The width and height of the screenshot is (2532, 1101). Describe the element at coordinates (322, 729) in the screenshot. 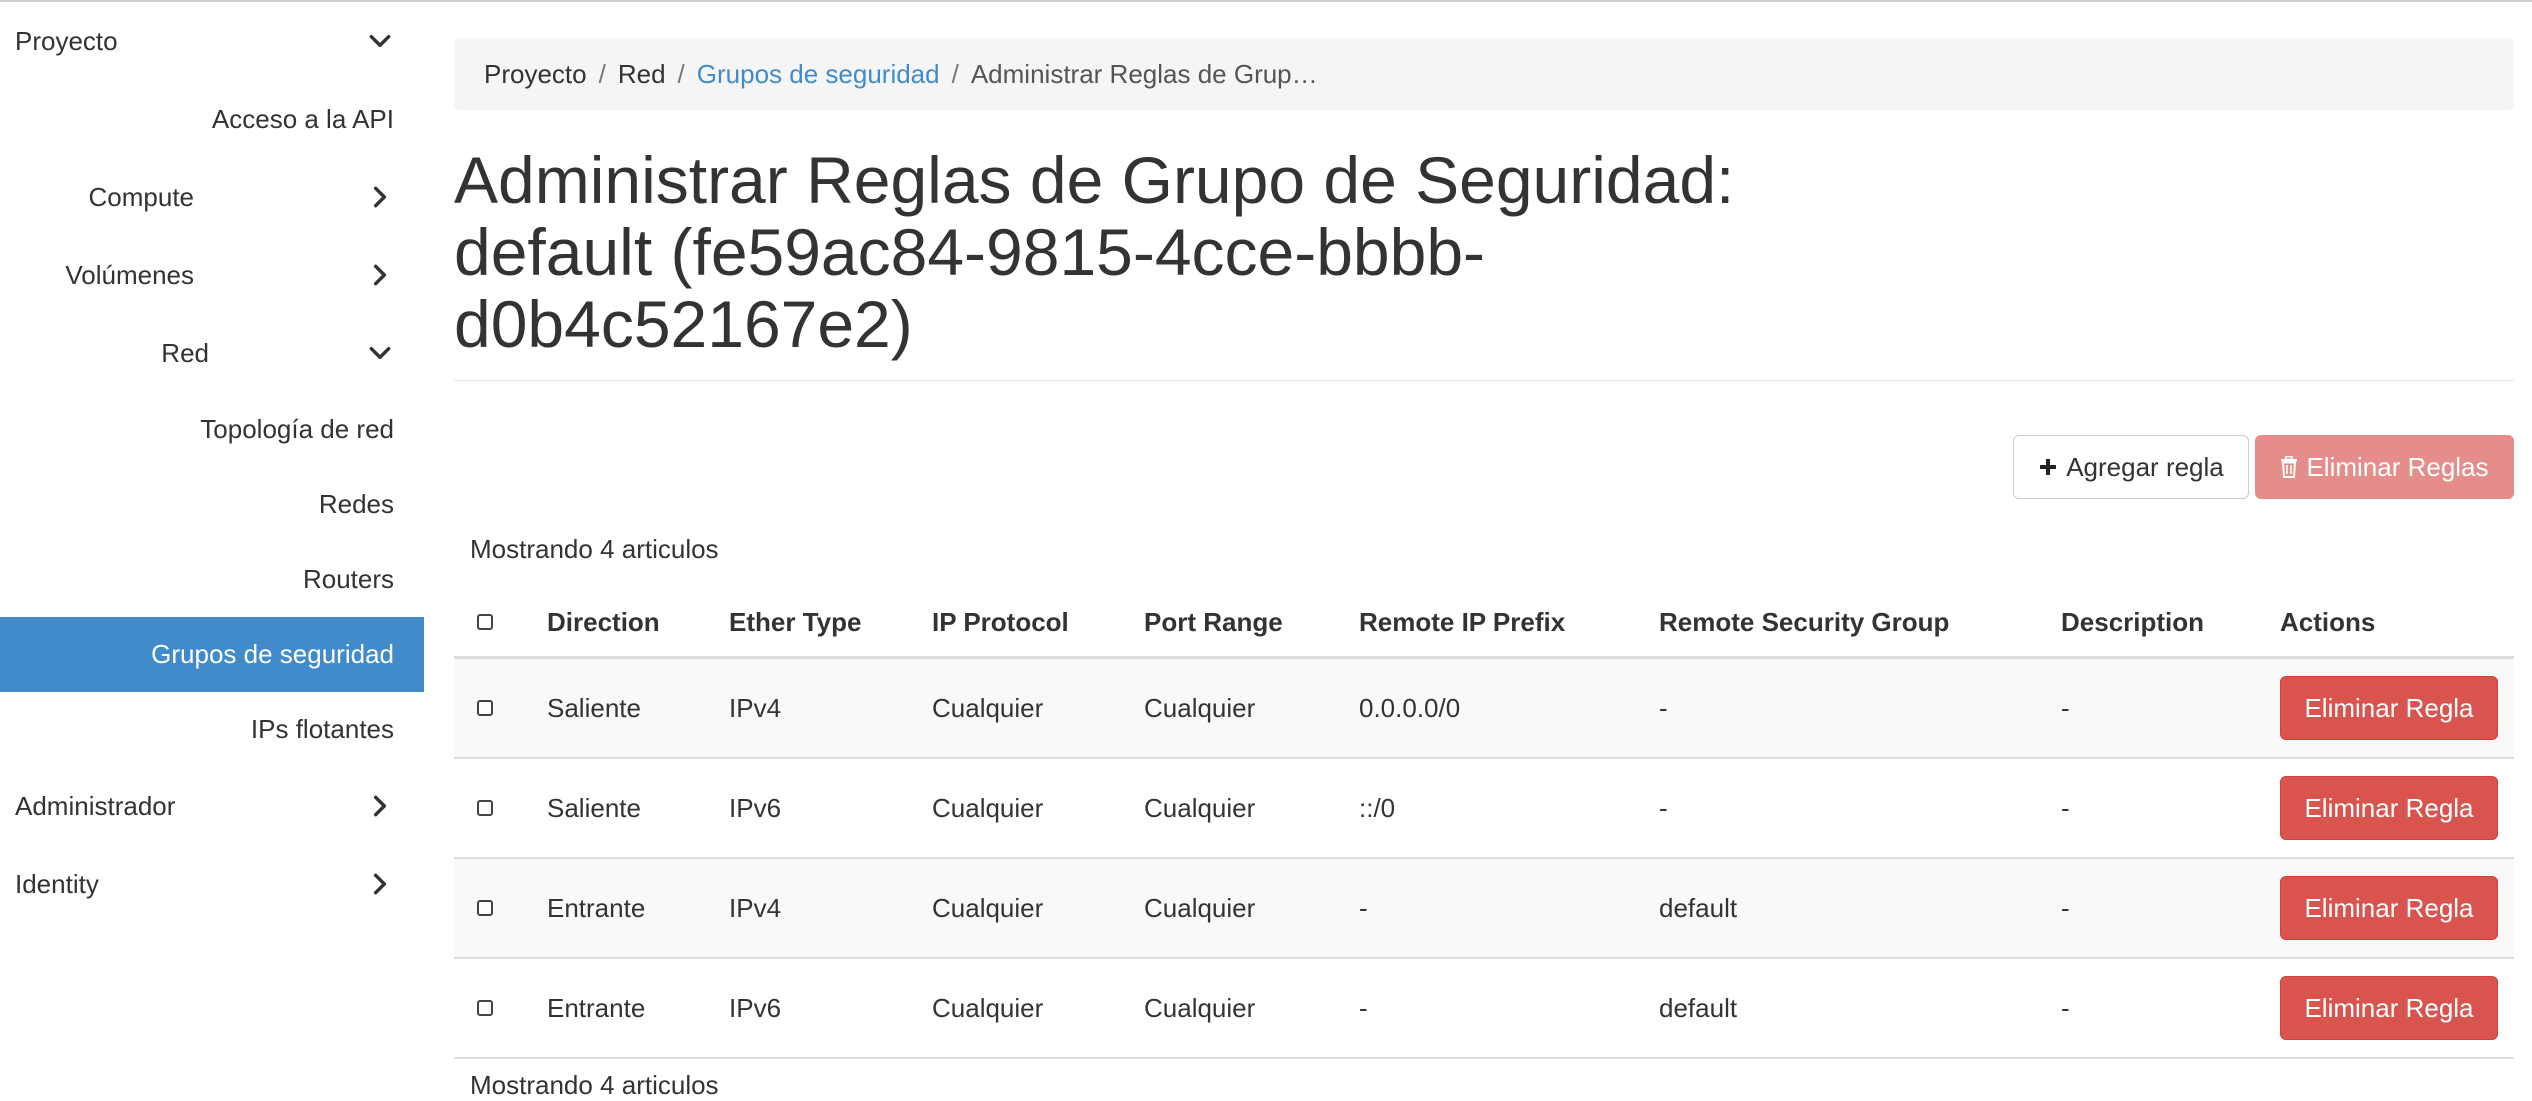

I see `sidebar-item-label: IPs flotantes` at that location.